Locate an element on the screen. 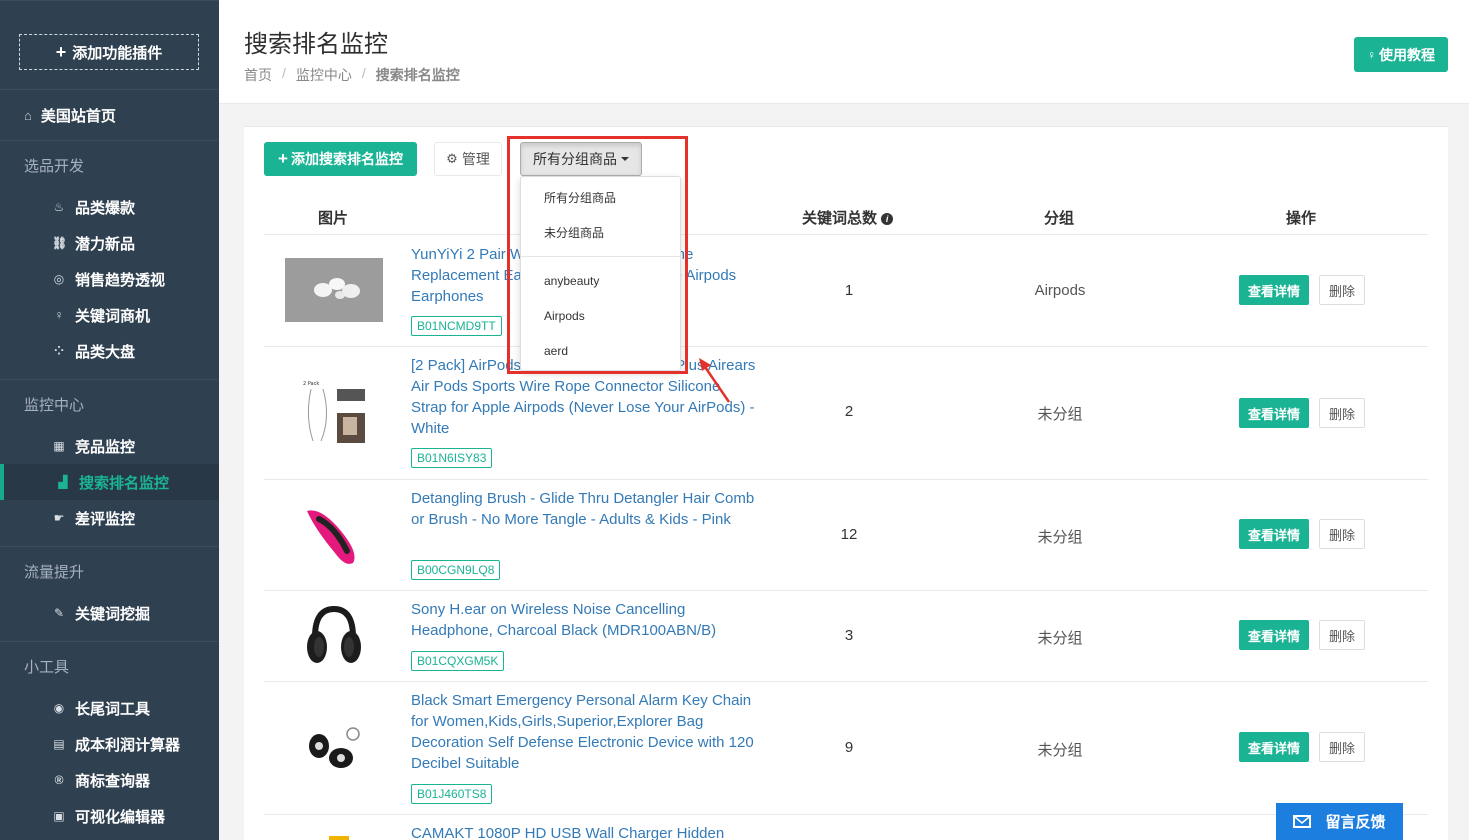 Image resolution: width=1469 pixels, height=840 pixels. feedback-label: 留言反馈 is located at coordinates (1355, 822).